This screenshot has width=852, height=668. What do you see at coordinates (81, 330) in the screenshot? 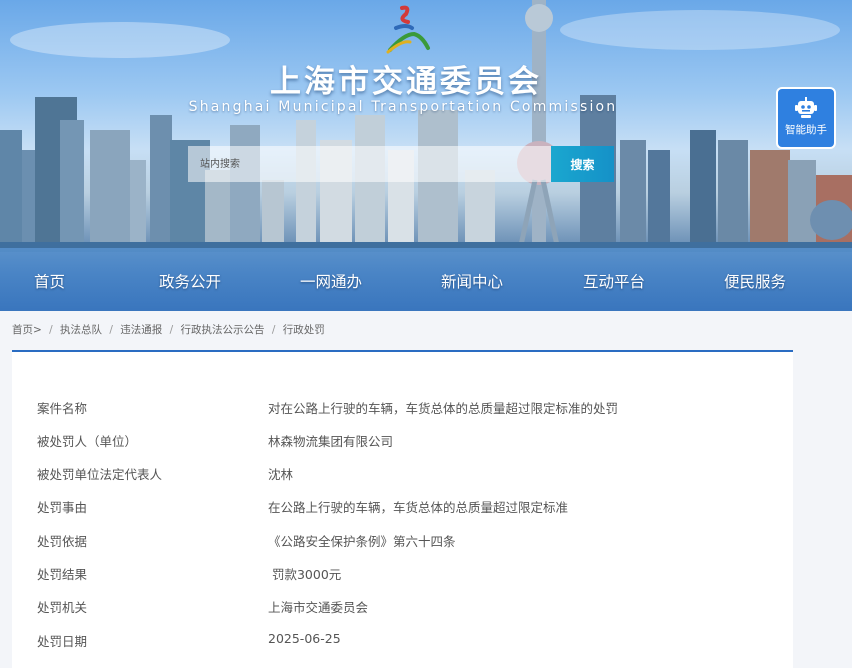
I see `breadcrumb-law-enforcement: 执法总队` at bounding box center [81, 330].